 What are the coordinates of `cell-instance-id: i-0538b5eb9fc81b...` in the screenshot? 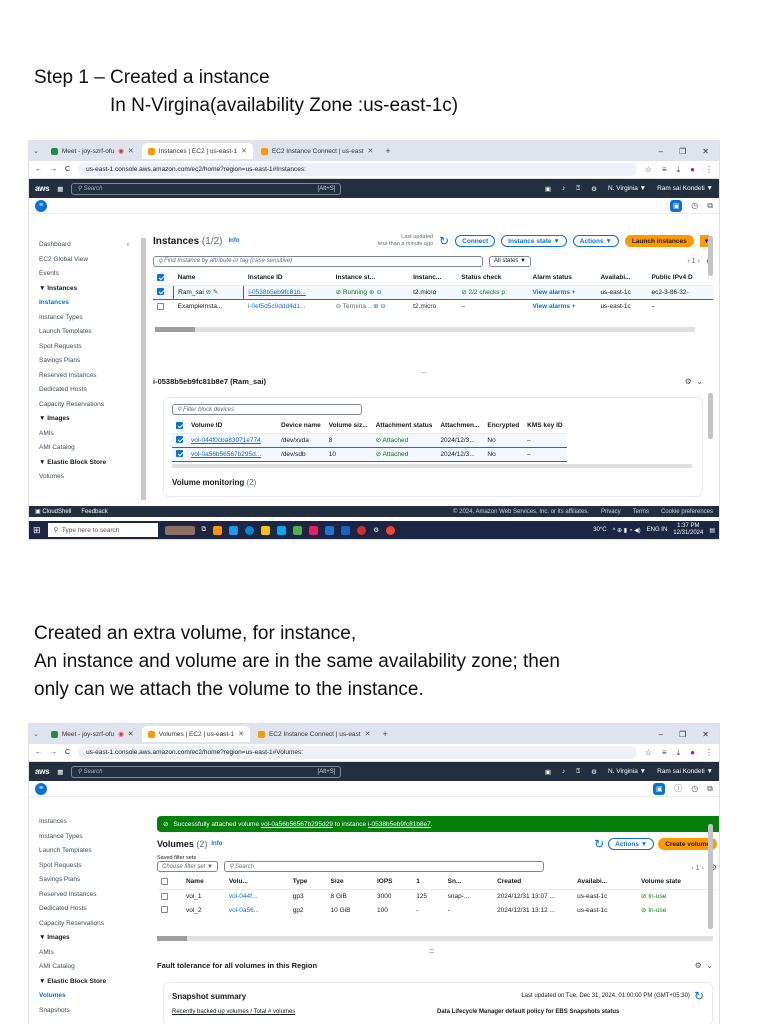 It's located at (287, 292).